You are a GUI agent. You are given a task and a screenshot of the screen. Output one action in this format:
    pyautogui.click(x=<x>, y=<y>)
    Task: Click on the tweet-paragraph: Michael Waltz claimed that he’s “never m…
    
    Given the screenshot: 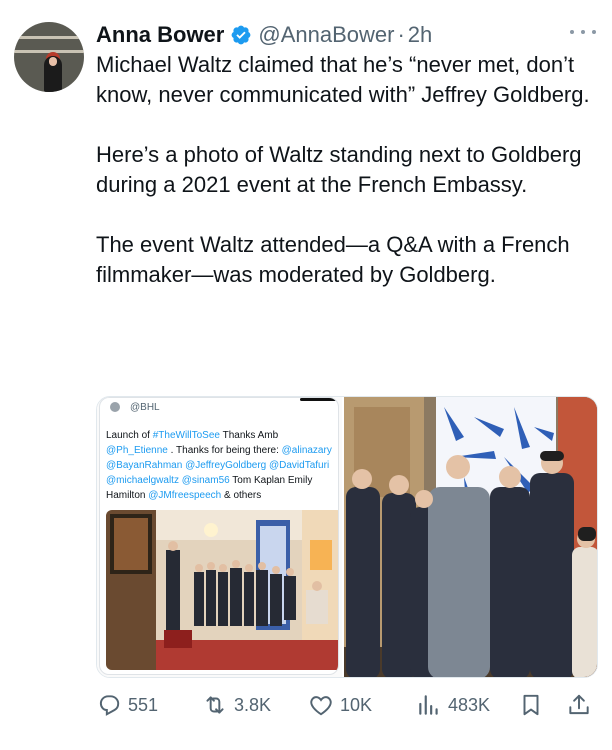 What is the action you would take?
    pyautogui.click(x=343, y=79)
    